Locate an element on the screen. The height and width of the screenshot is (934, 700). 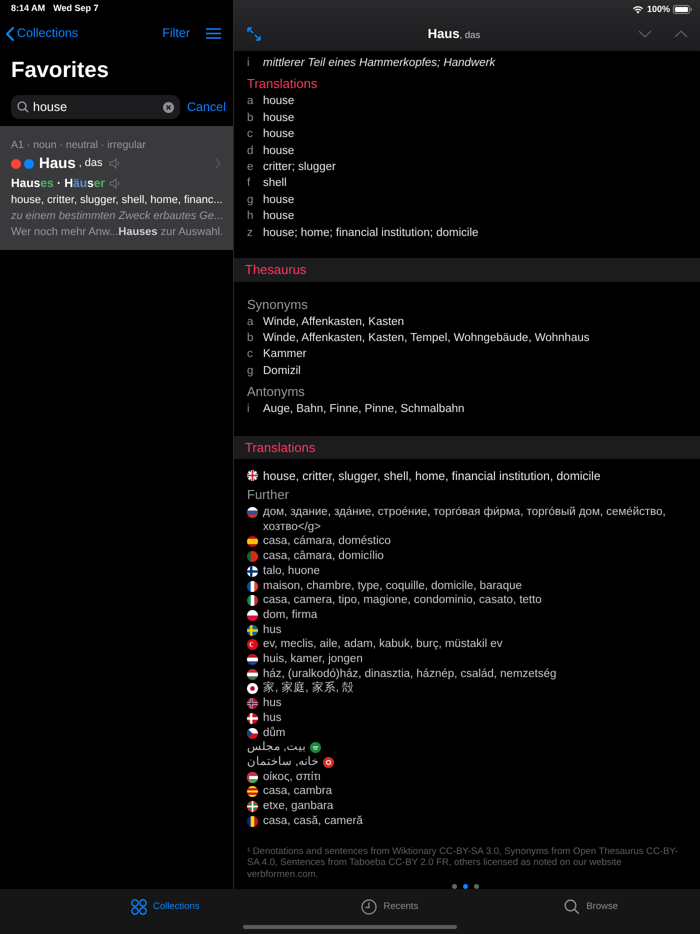
sense-text: Auge, Bahn, Finne, Pinne, Schmalbahn is located at coordinates (363, 410).